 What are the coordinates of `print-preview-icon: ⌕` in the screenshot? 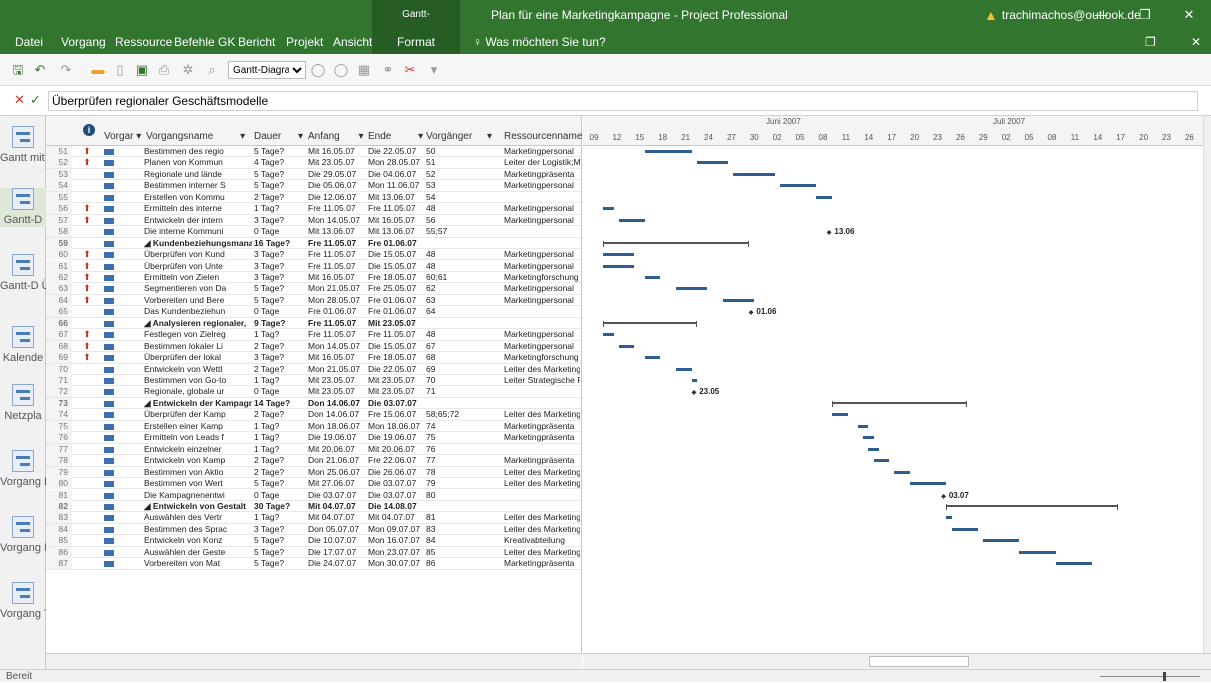 It's located at (212, 70).